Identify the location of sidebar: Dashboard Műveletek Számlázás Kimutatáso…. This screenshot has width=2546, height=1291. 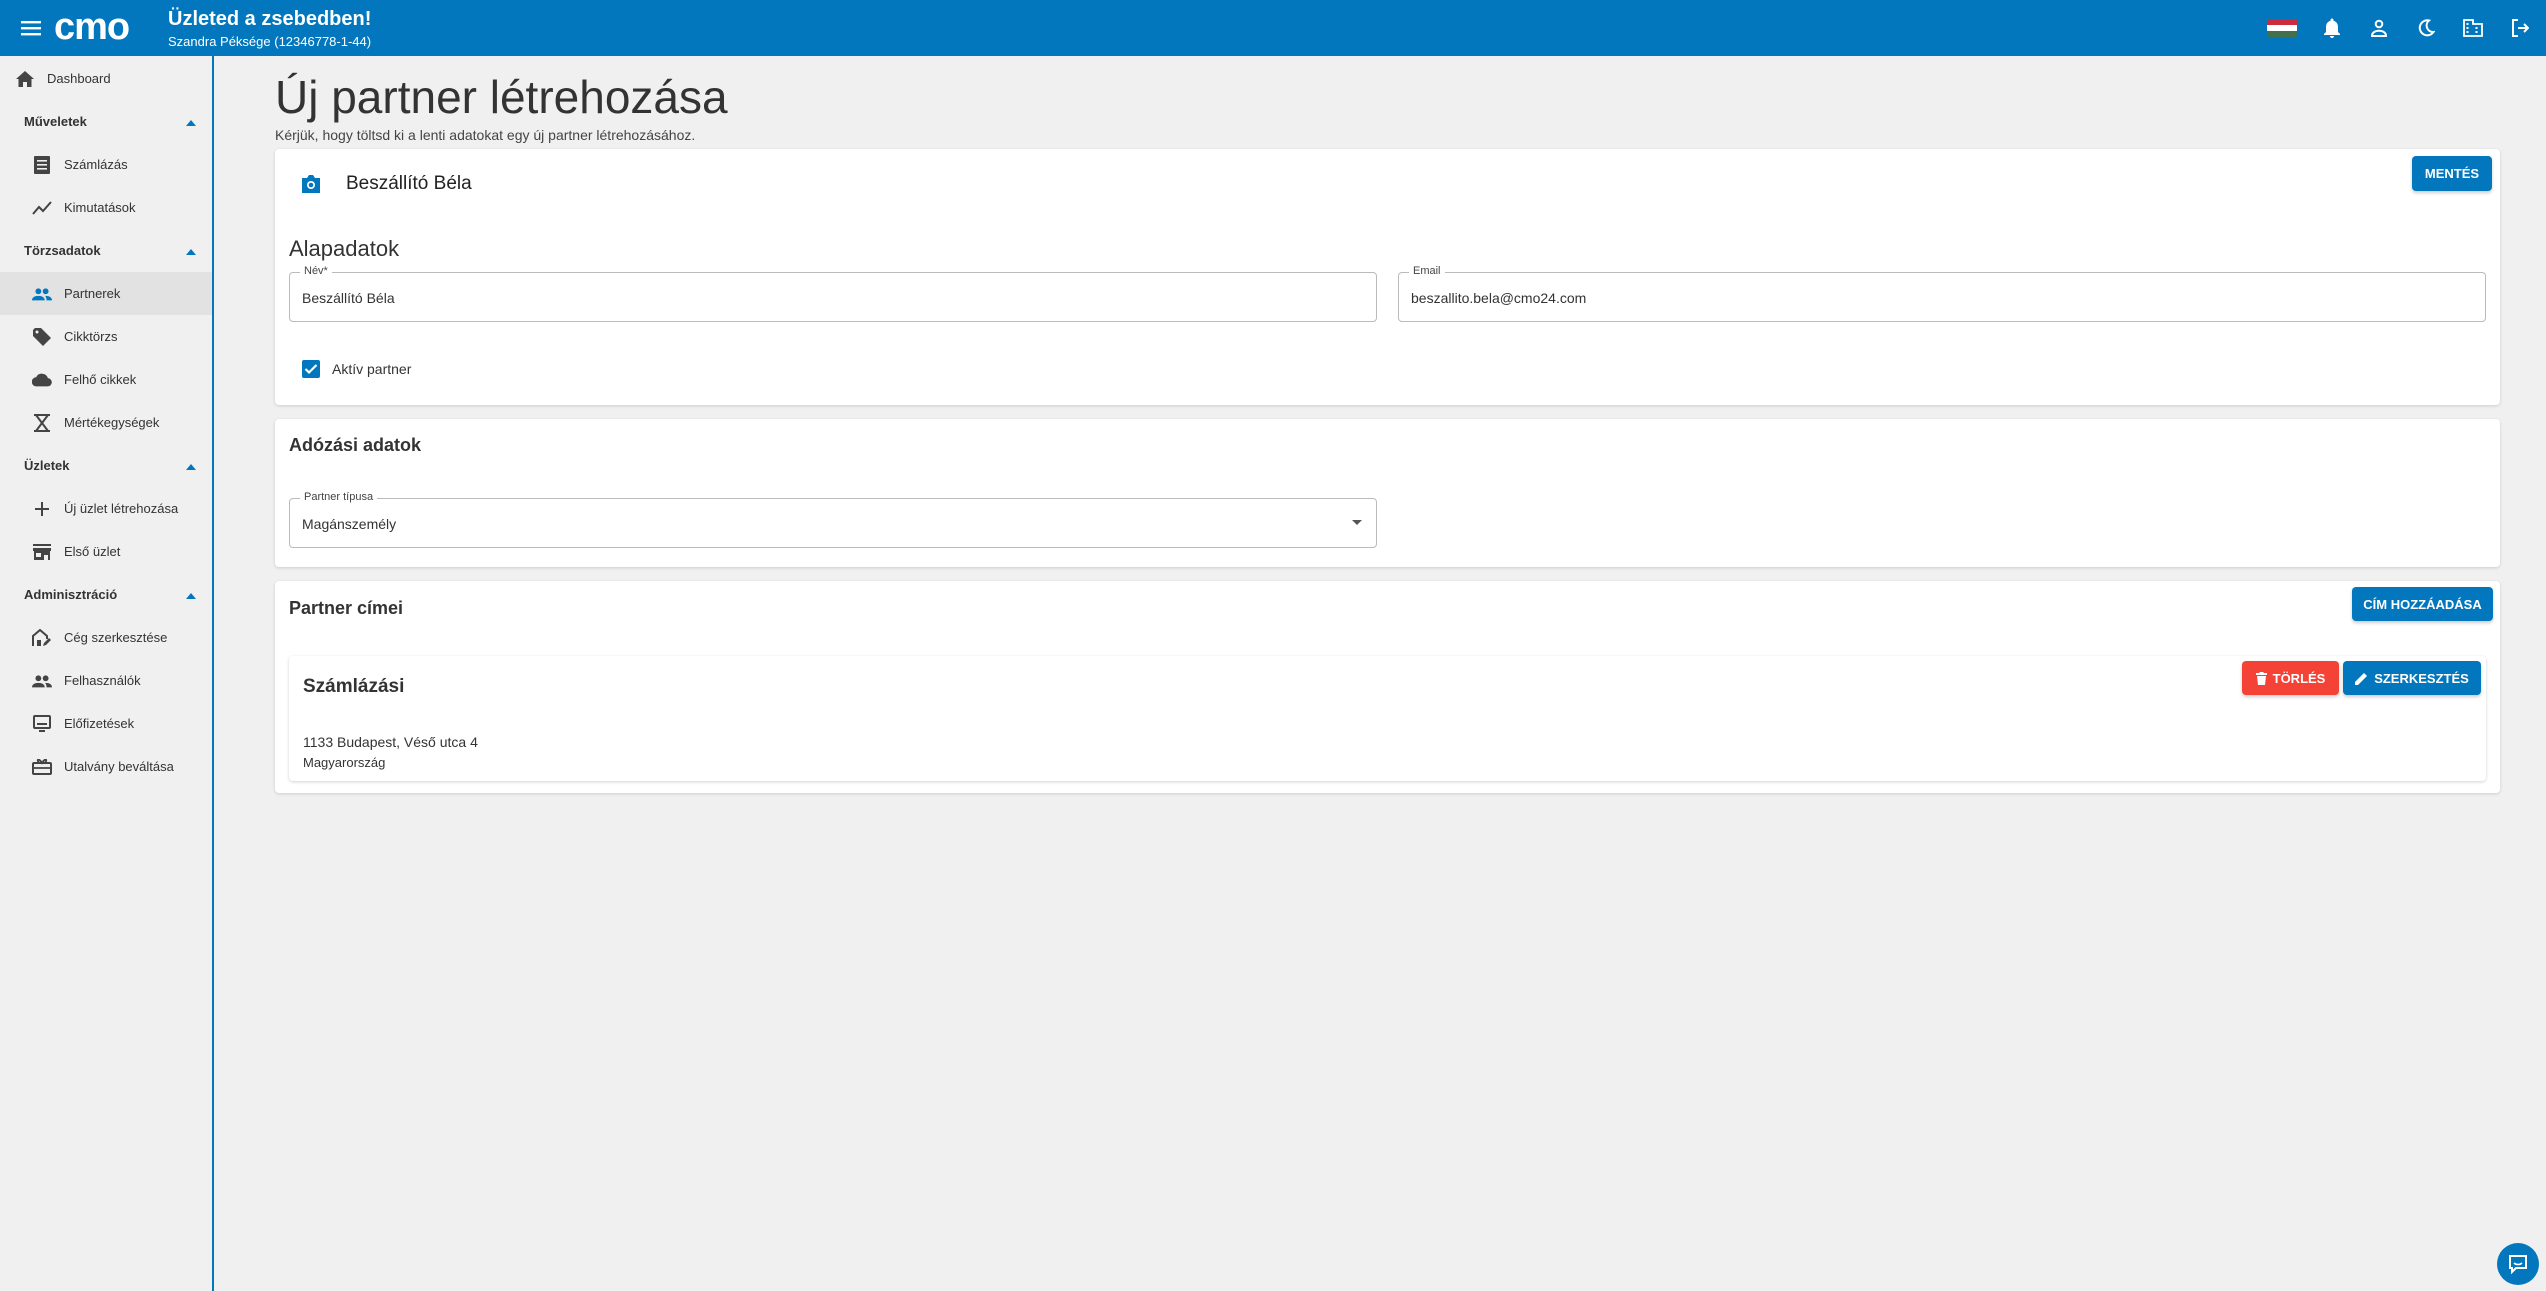
(107, 673).